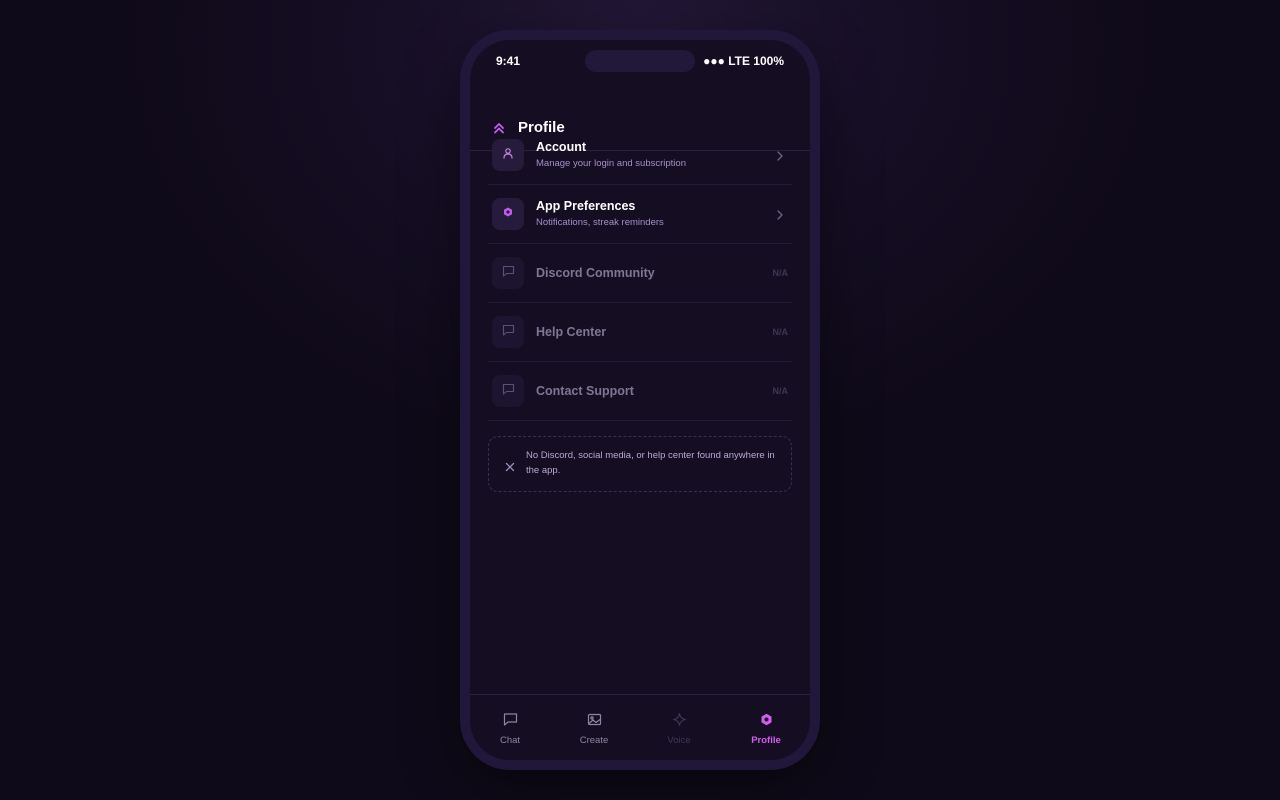 The image size is (1280, 800). Describe the element at coordinates (640, 391) in the screenshot. I see `menu-item-contact-support: Contact Support N/A` at that location.